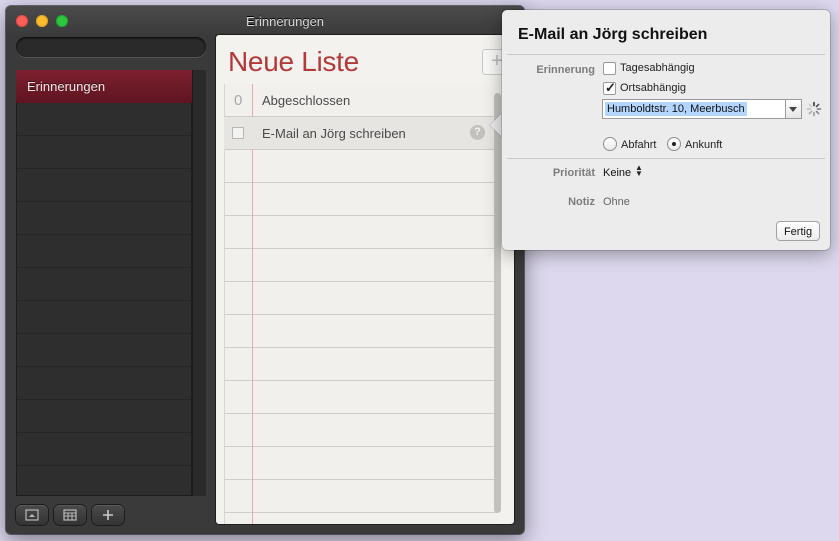 This screenshot has width=839, height=541. What do you see at coordinates (573, 173) in the screenshot?
I see `priority-label: Priorität` at bounding box center [573, 173].